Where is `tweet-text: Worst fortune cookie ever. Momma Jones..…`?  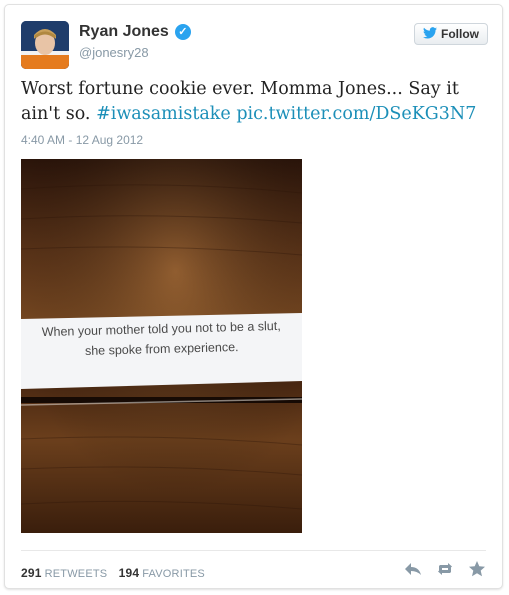
tweet-text: Worst fortune cookie ever. Momma Jones..… is located at coordinates (256, 102).